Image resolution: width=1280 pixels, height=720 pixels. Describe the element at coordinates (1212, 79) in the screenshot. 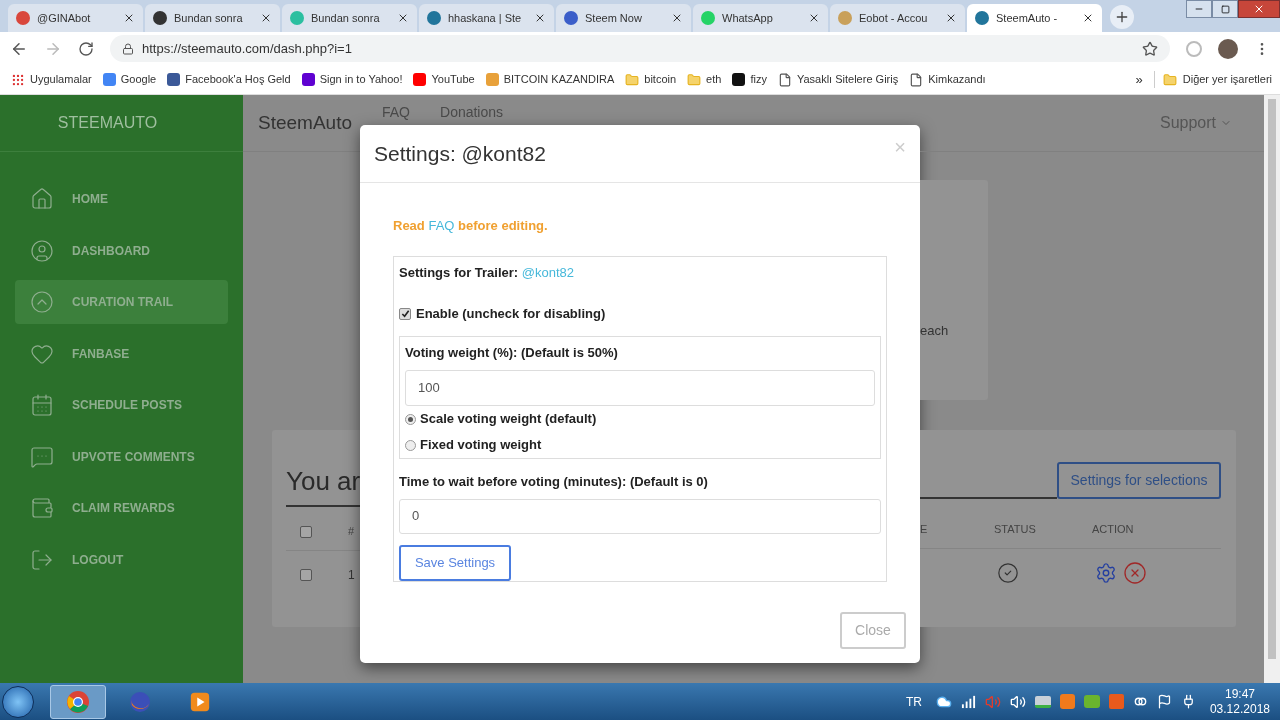

I see `bookmark-link: Diğer yer işaretleri` at that location.